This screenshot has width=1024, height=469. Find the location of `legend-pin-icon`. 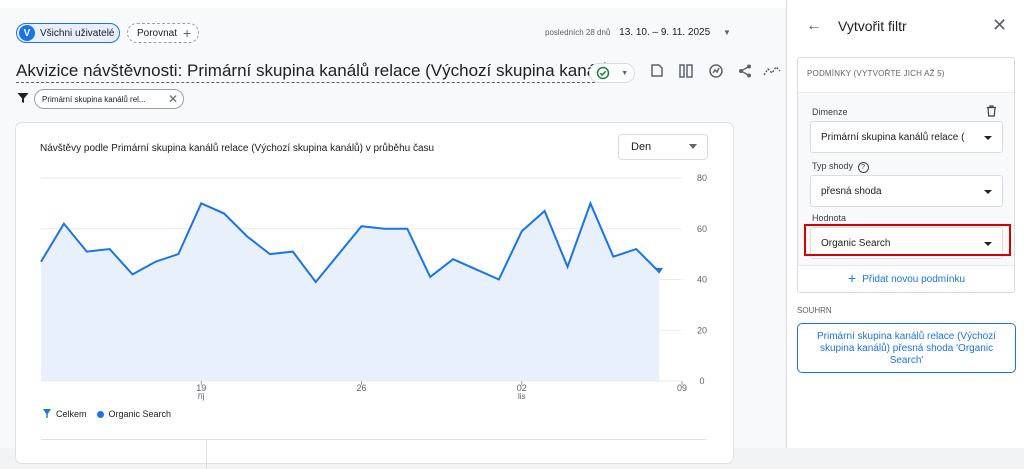

legend-pin-icon is located at coordinates (47, 413).